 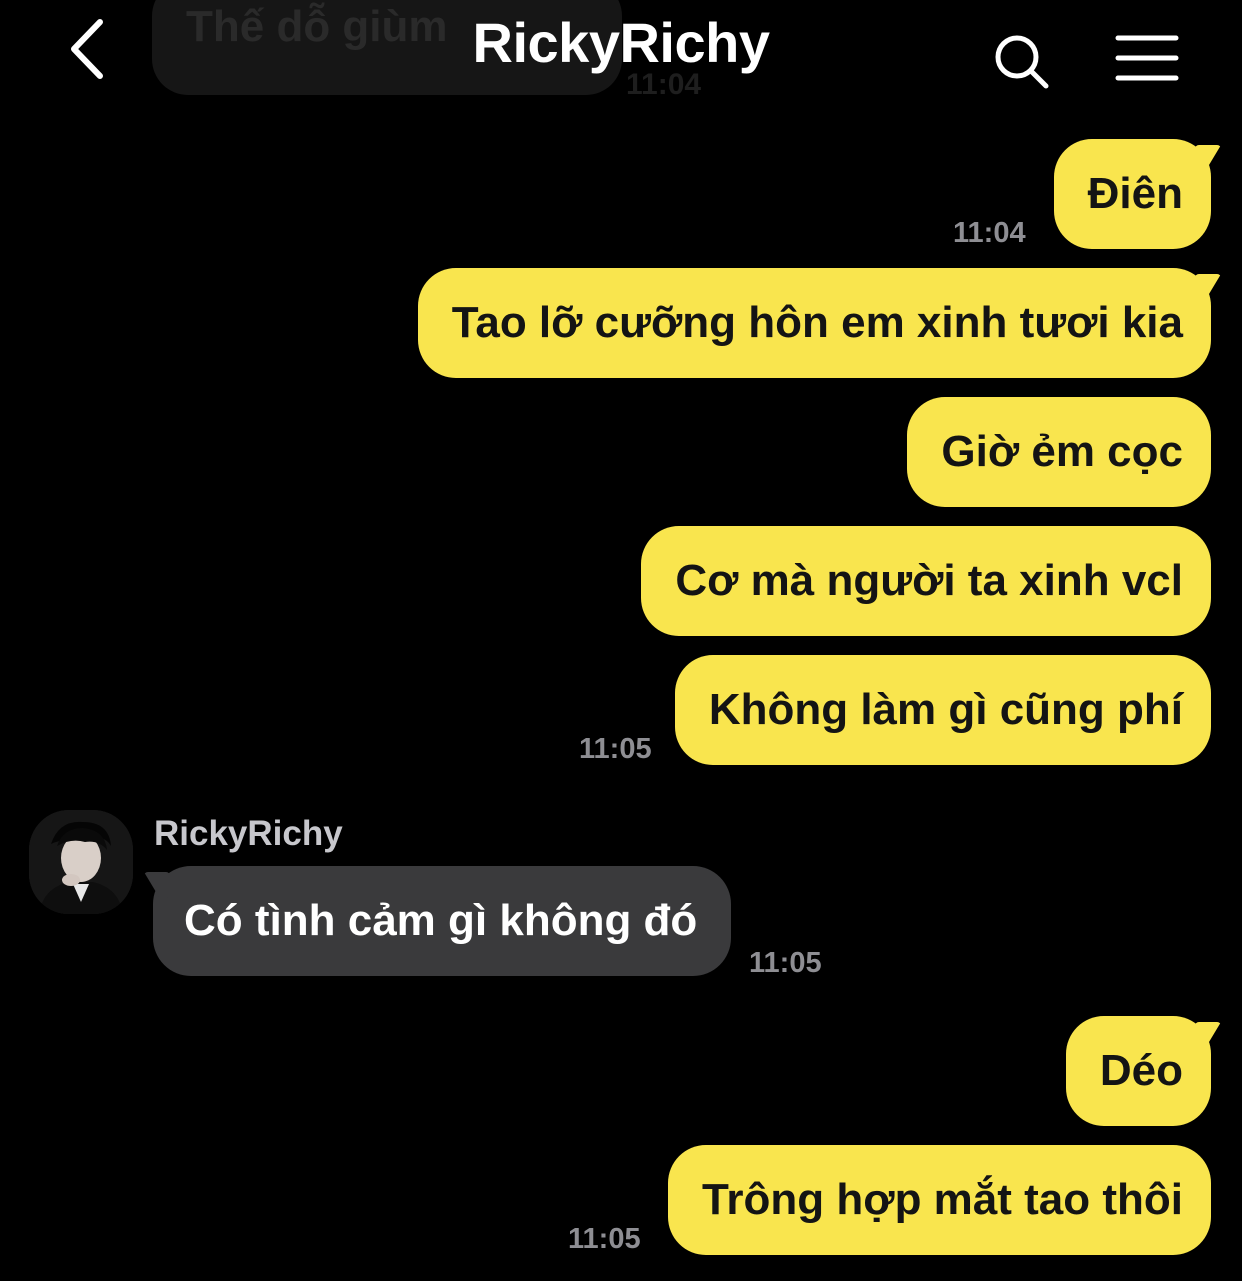 I want to click on outgoing-message-bubble: Trông hợp mắt tao thôi, so click(x=939, y=1200).